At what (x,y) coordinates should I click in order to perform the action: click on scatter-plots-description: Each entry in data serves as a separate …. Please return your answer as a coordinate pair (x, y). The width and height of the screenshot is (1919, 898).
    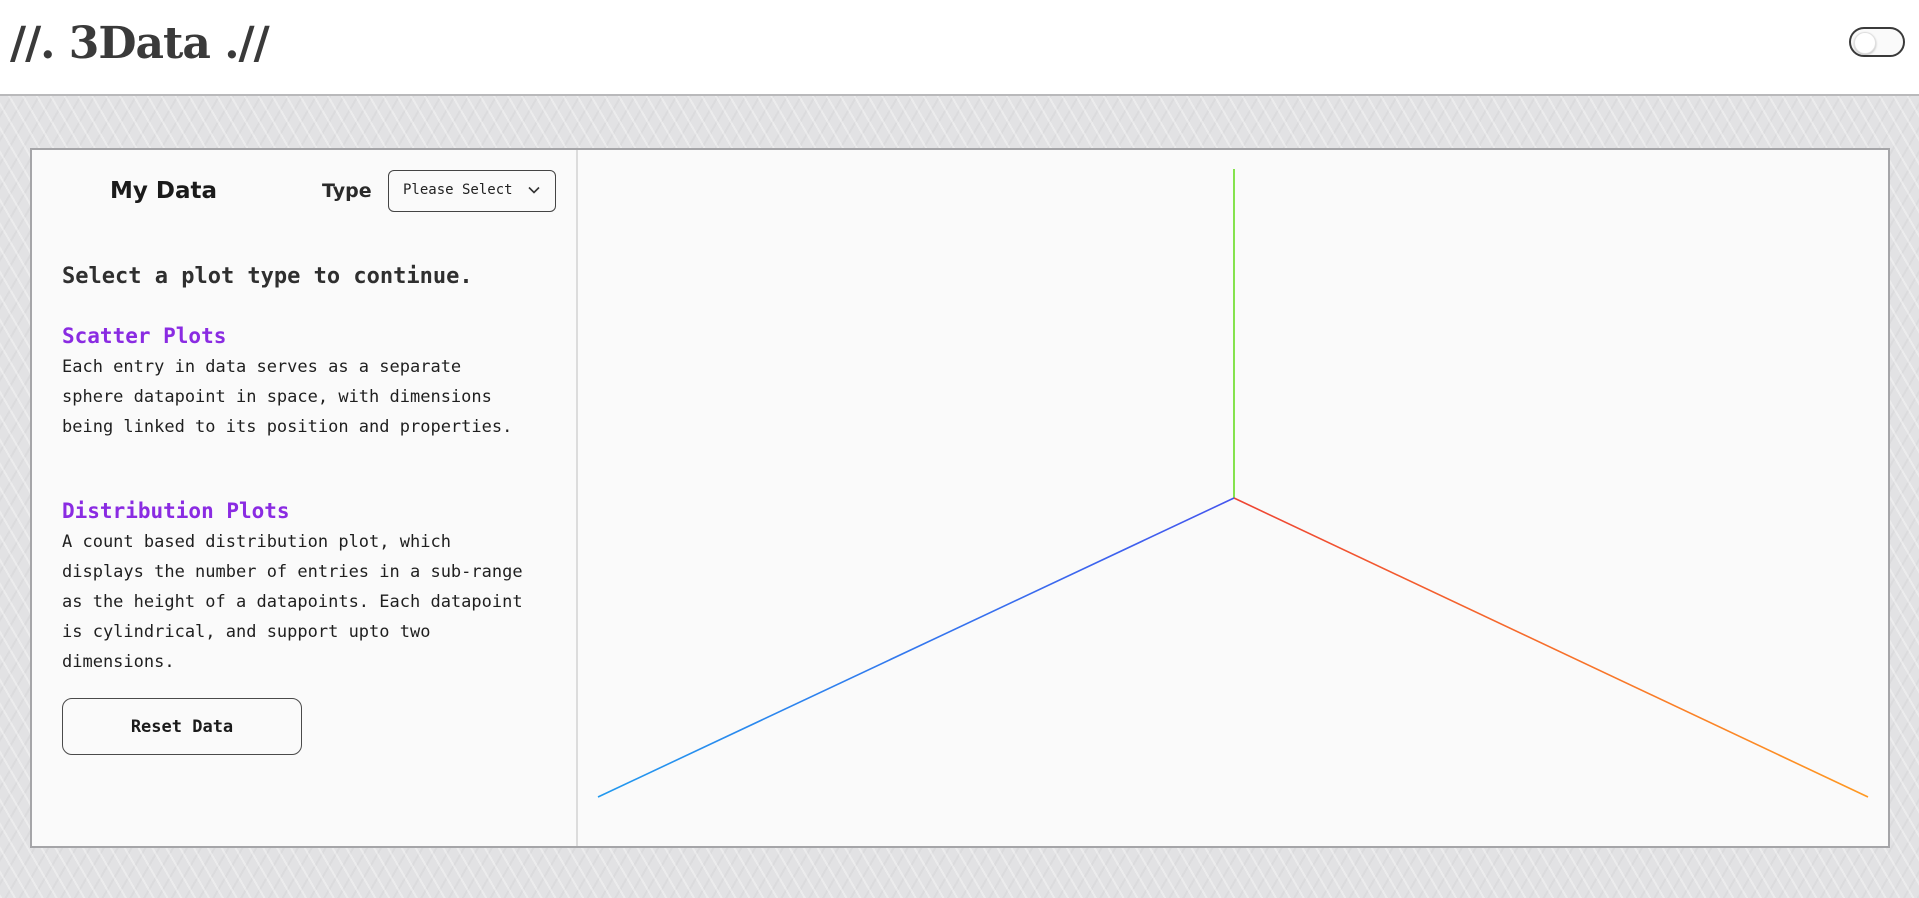
    Looking at the image, I should click on (287, 397).